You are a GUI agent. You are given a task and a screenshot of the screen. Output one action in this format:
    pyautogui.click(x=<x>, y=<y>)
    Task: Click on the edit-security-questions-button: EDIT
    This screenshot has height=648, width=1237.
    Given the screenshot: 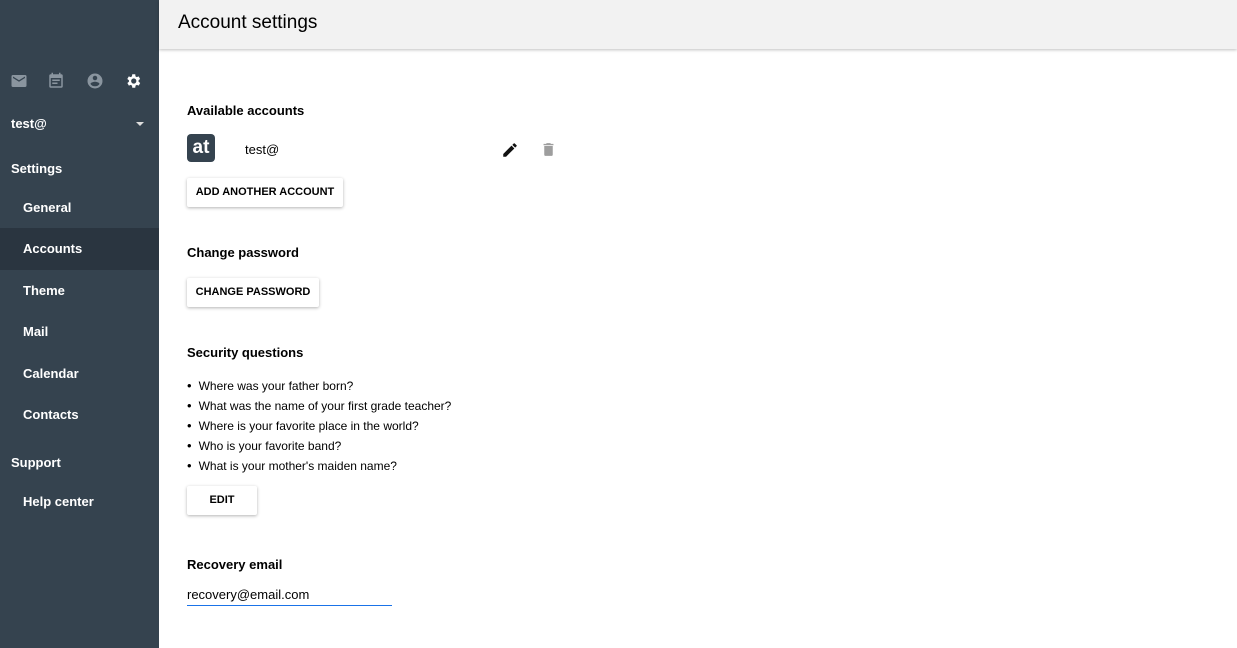 What is the action you would take?
    pyautogui.click(x=222, y=500)
    